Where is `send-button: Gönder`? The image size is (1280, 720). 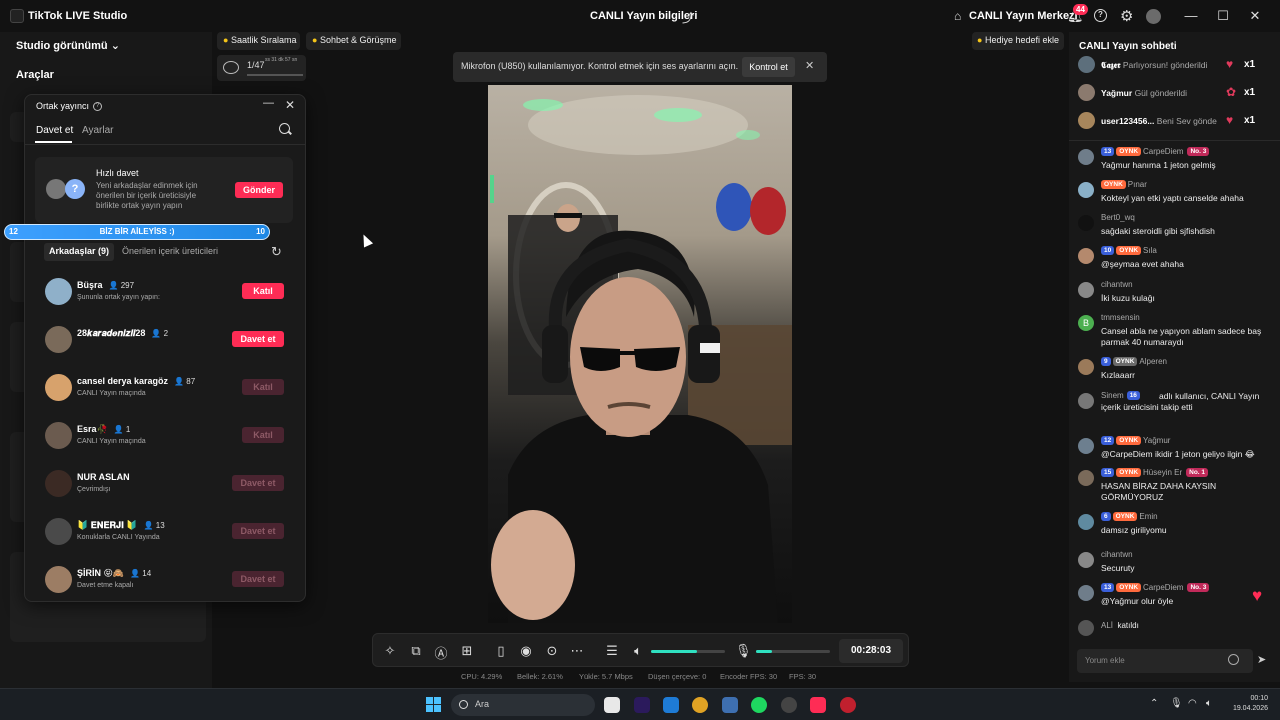 send-button: Gönder is located at coordinates (259, 190).